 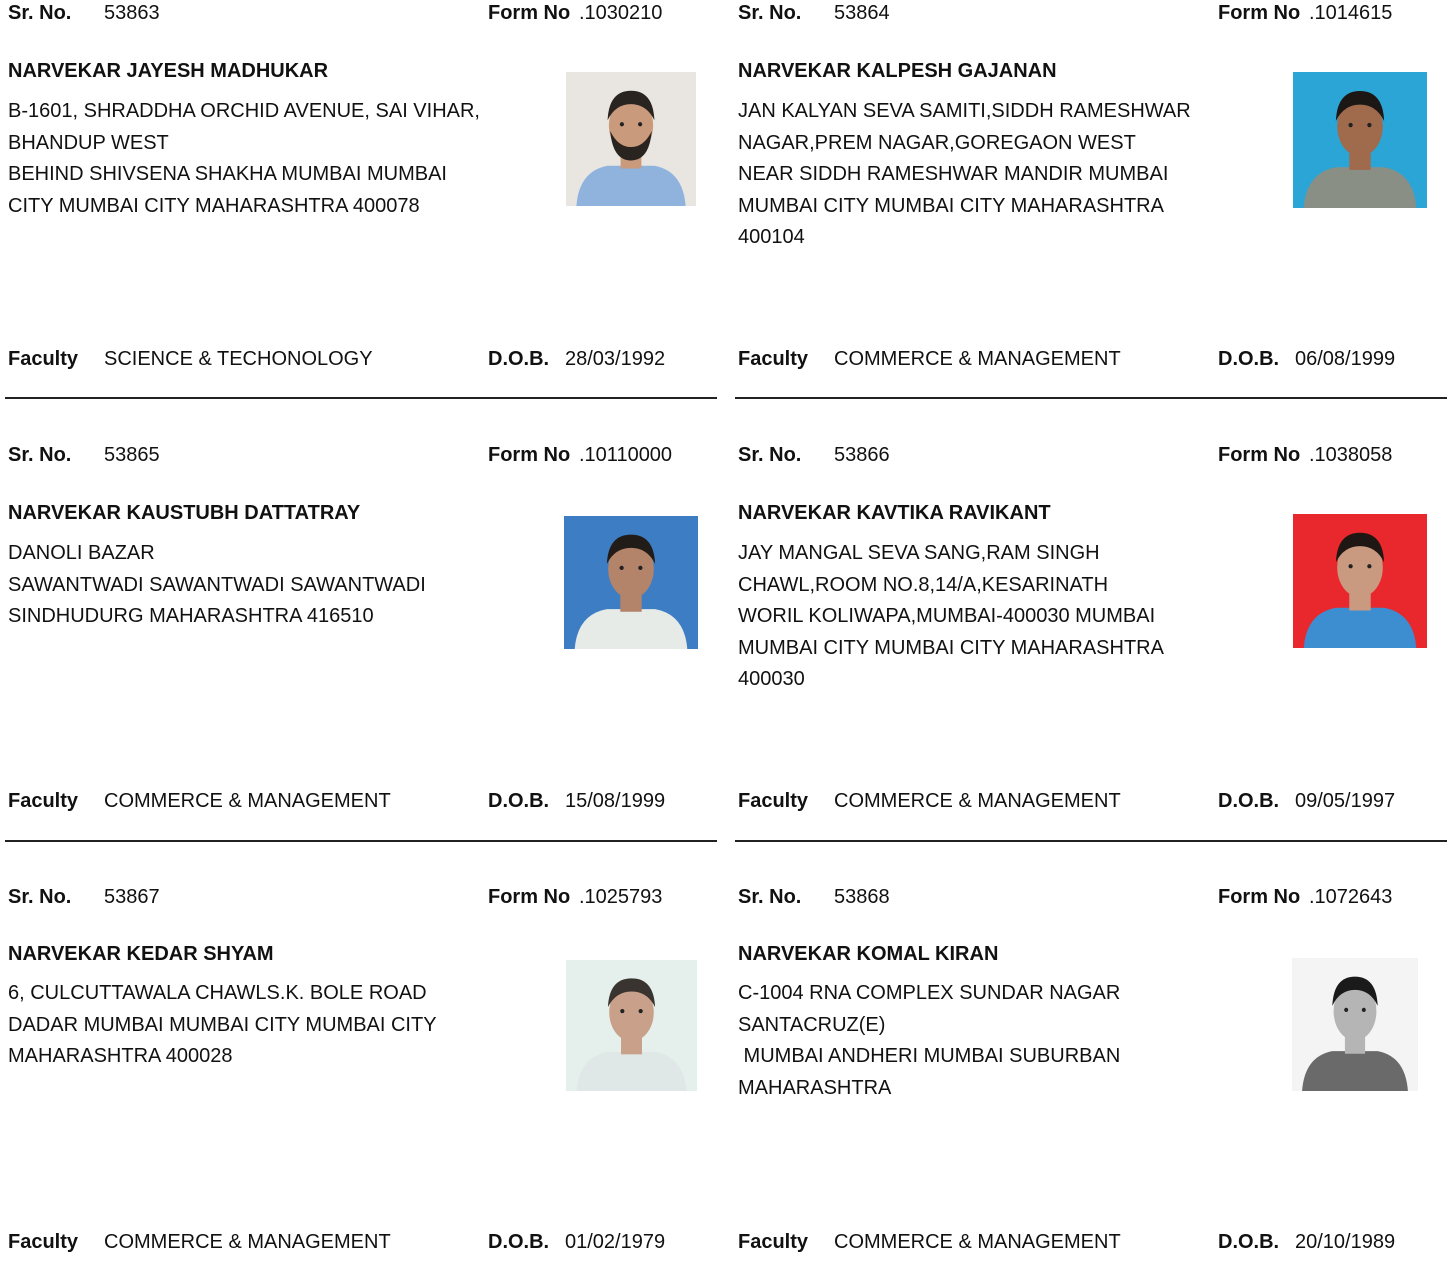 I want to click on address-line: 400030, so click(x=771, y=679).